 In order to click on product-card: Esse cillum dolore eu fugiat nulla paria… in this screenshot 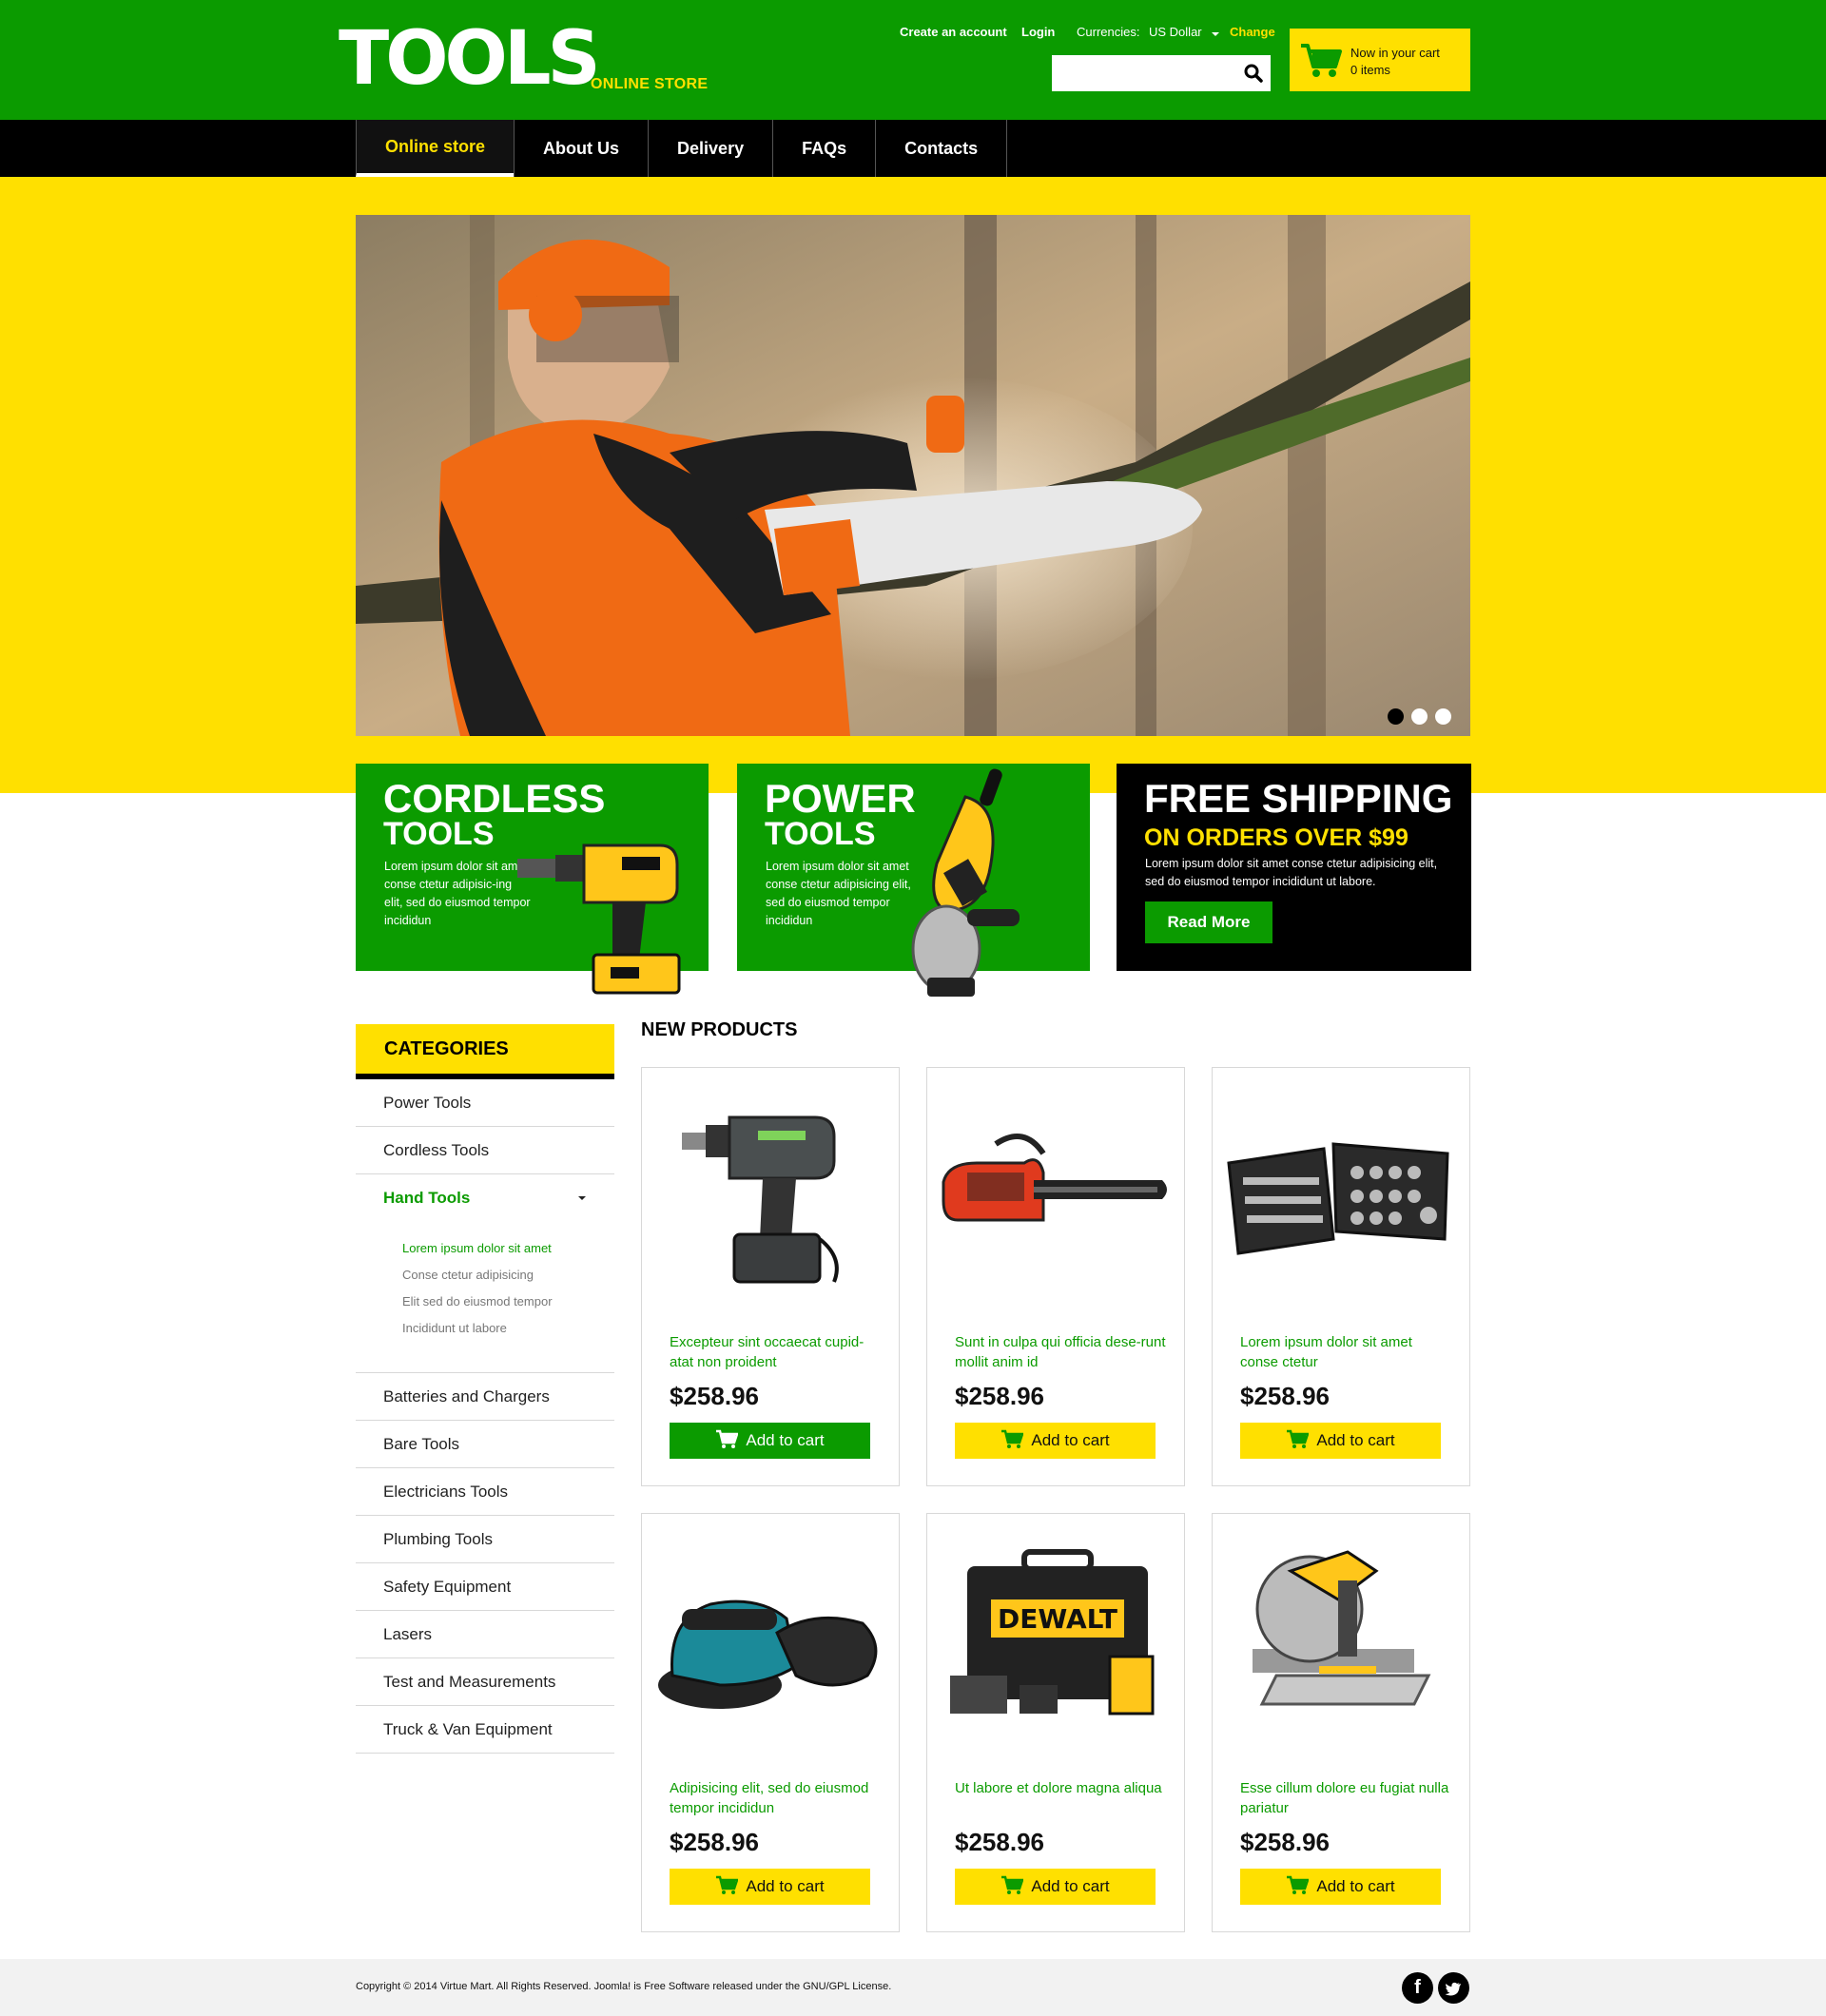, I will do `click(1341, 1722)`.